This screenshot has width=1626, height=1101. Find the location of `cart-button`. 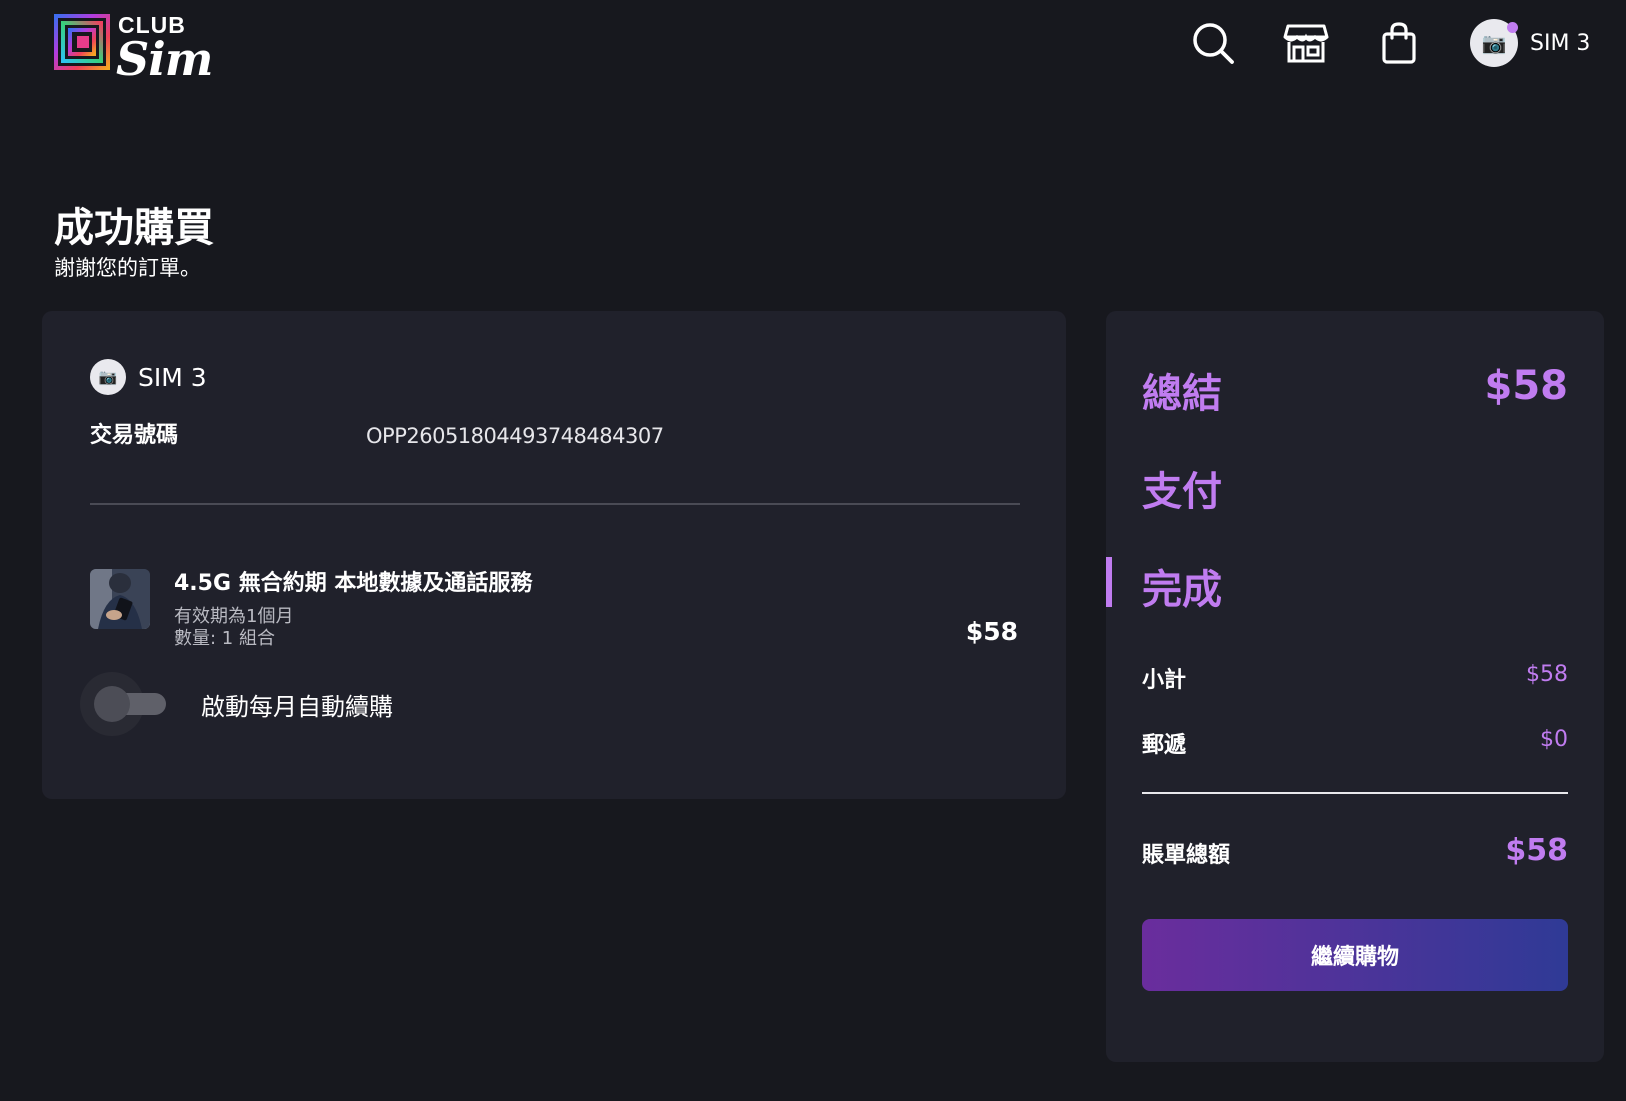

cart-button is located at coordinates (1399, 43).